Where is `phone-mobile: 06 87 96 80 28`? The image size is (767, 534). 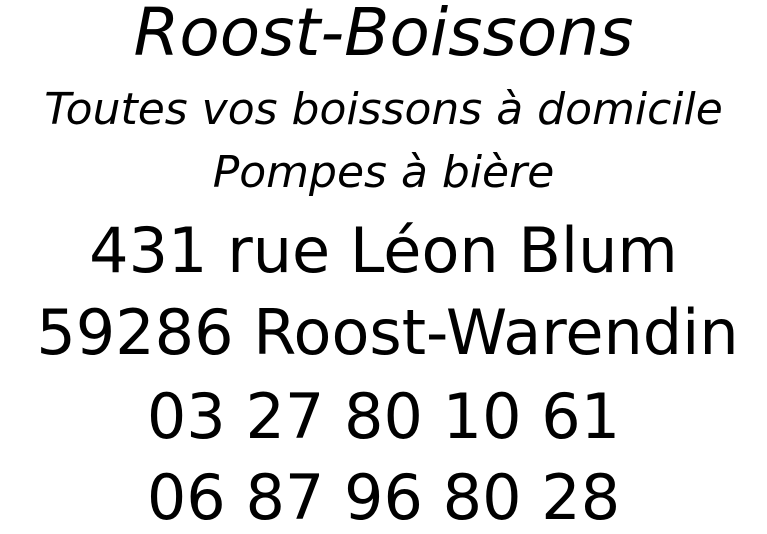
phone-mobile: 06 87 96 80 28 is located at coordinates (383, 497).